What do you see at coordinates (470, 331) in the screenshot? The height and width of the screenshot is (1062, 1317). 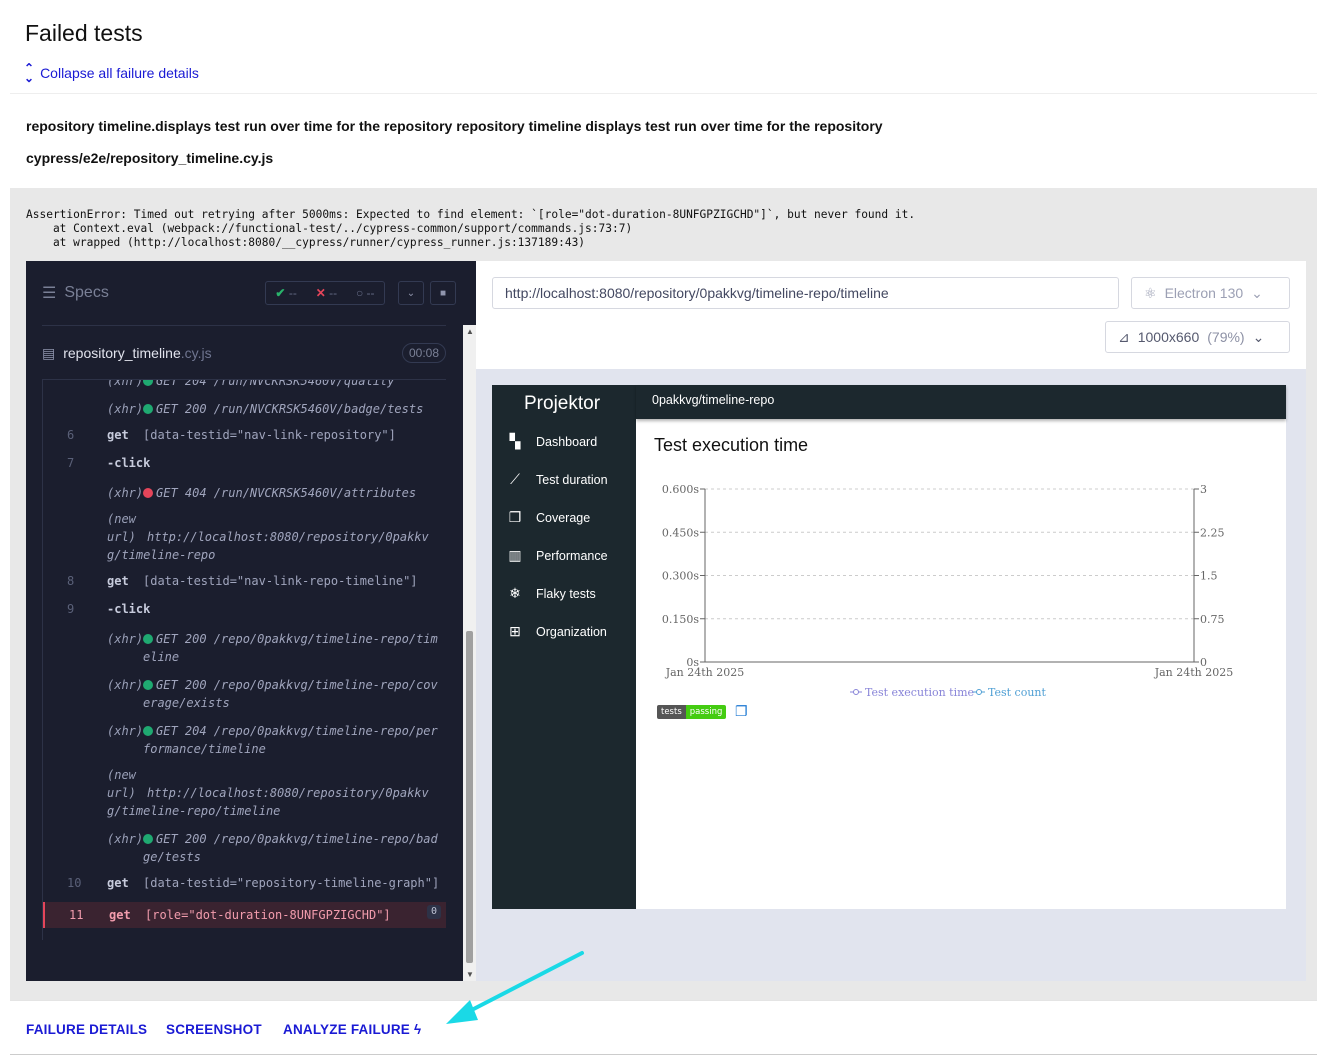 I see `scroll-up-icon: ▲` at bounding box center [470, 331].